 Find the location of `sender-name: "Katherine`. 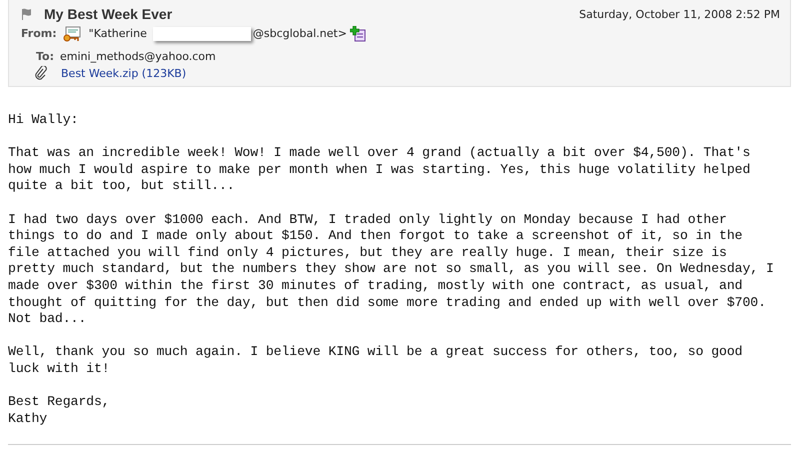

sender-name: "Katherine is located at coordinates (117, 33).